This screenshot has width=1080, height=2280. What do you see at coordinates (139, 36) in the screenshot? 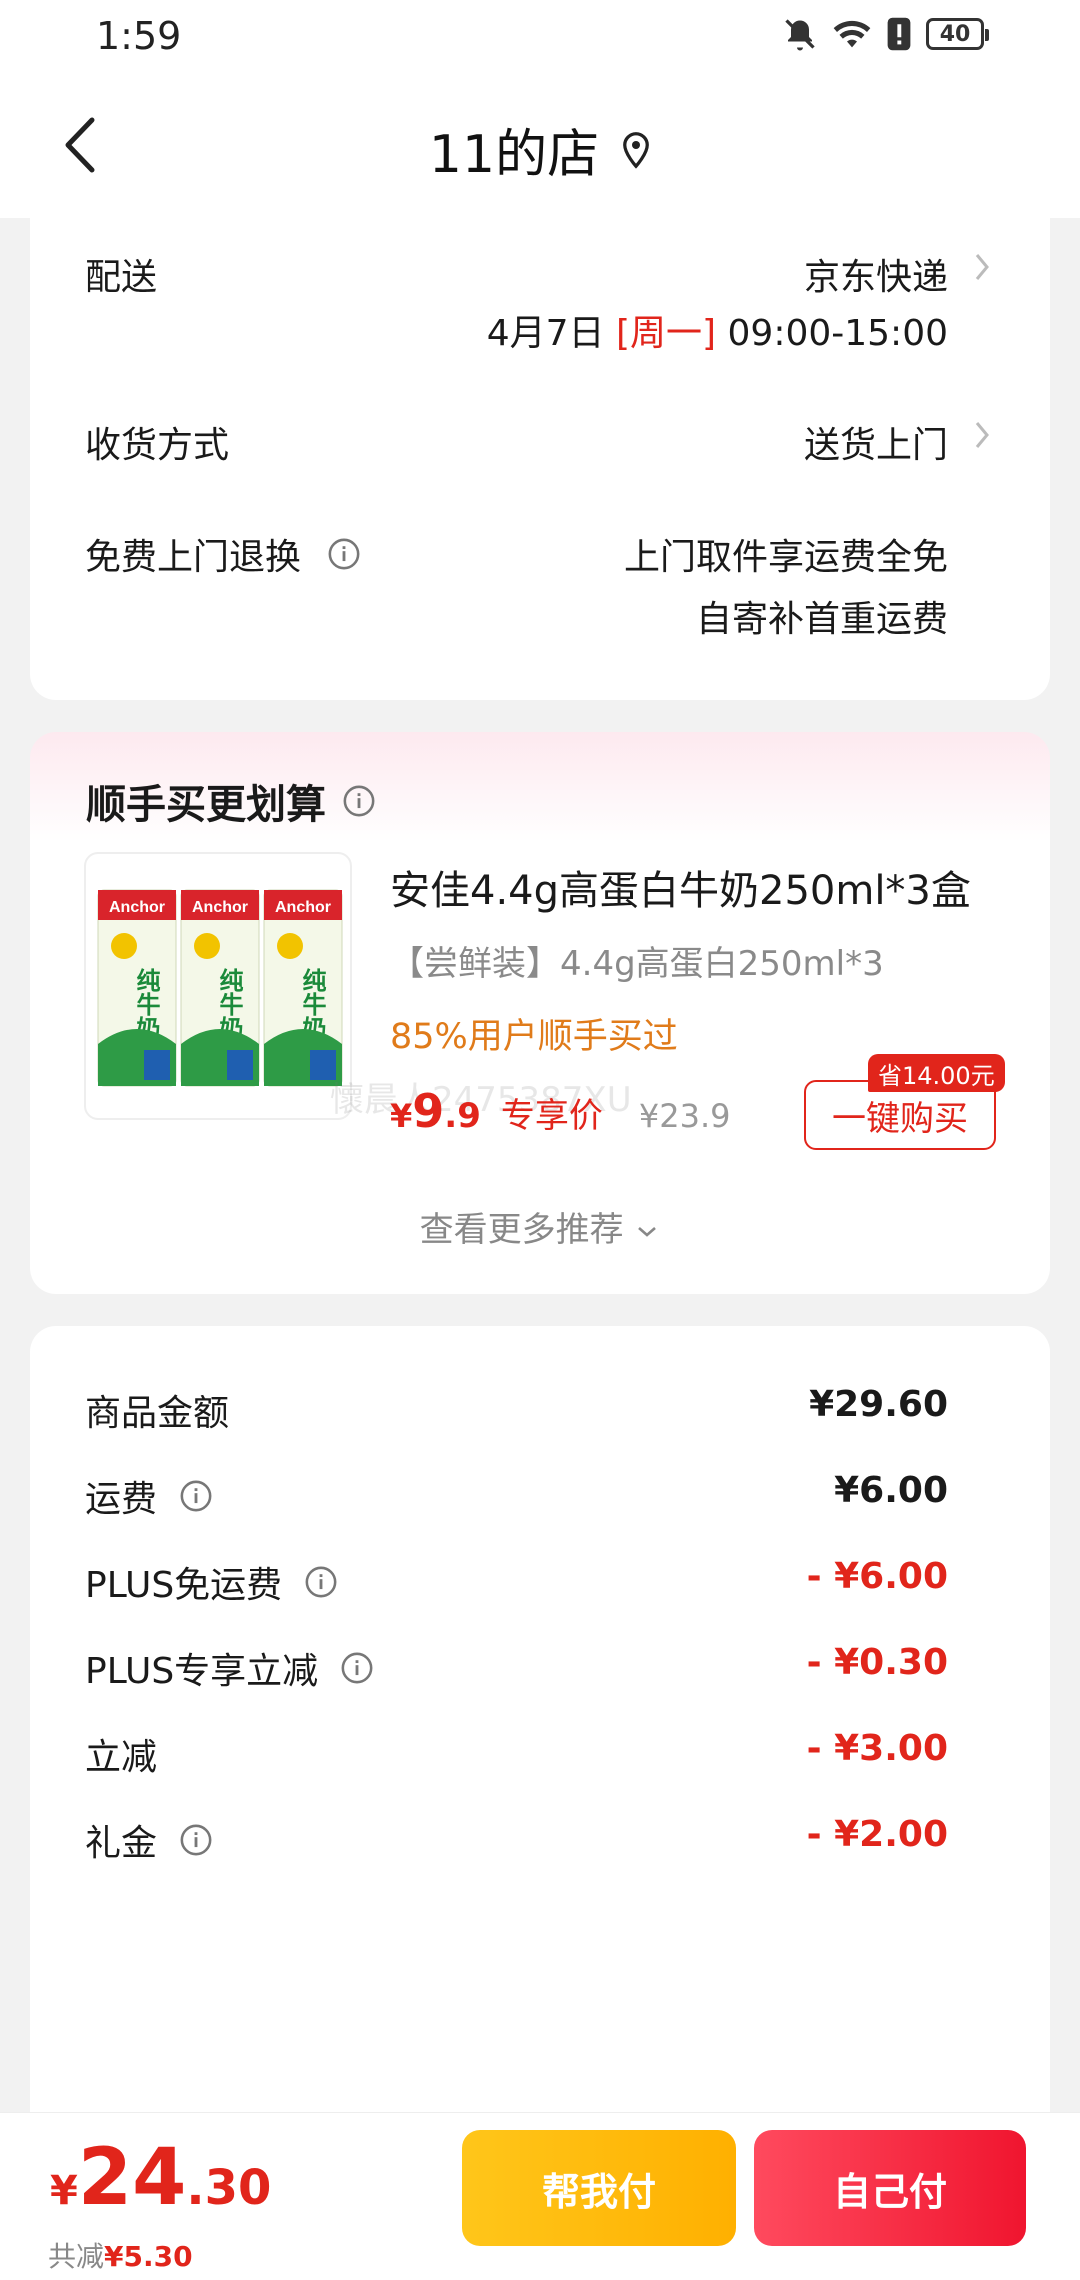
I see `status-time: 1:59` at bounding box center [139, 36].